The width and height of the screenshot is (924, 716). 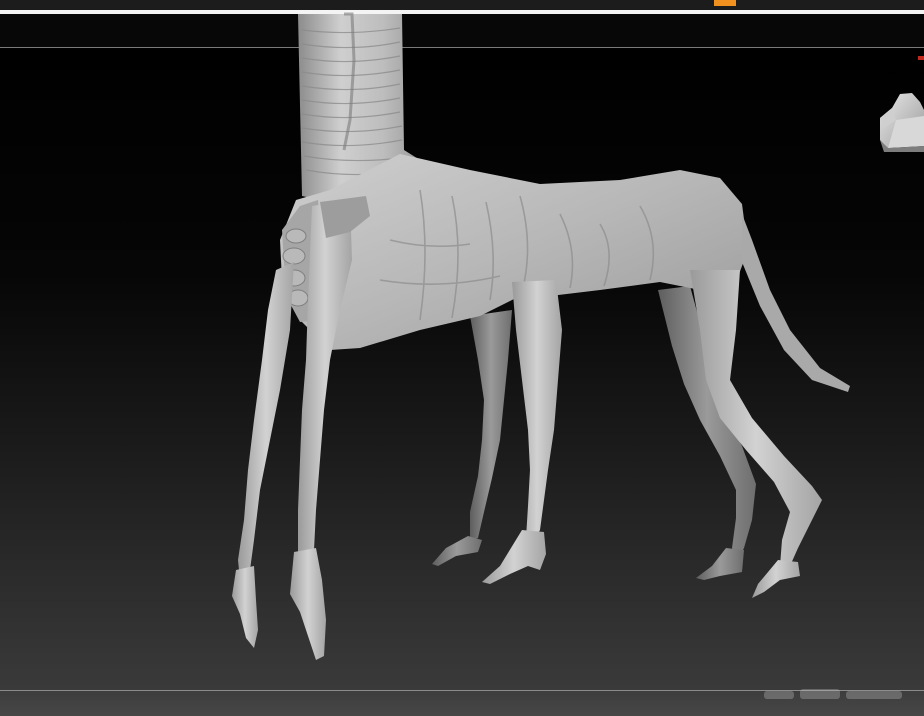 I want to click on watermark-logo, so click(x=833, y=694).